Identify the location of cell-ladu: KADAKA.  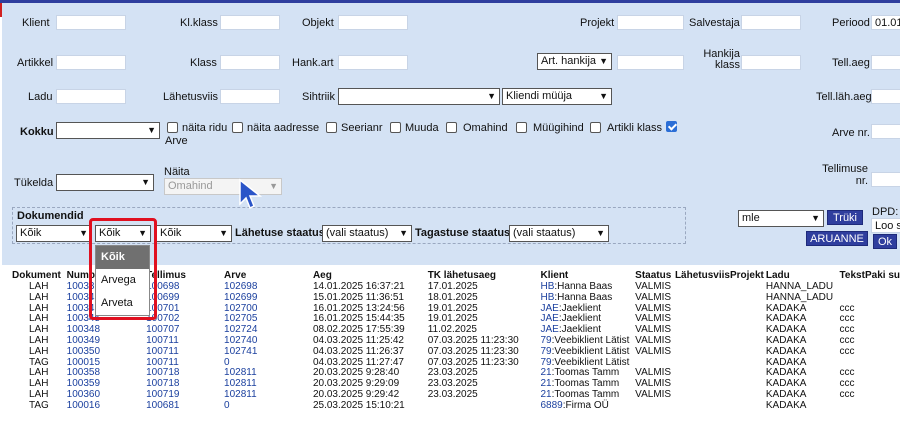
(786, 351).